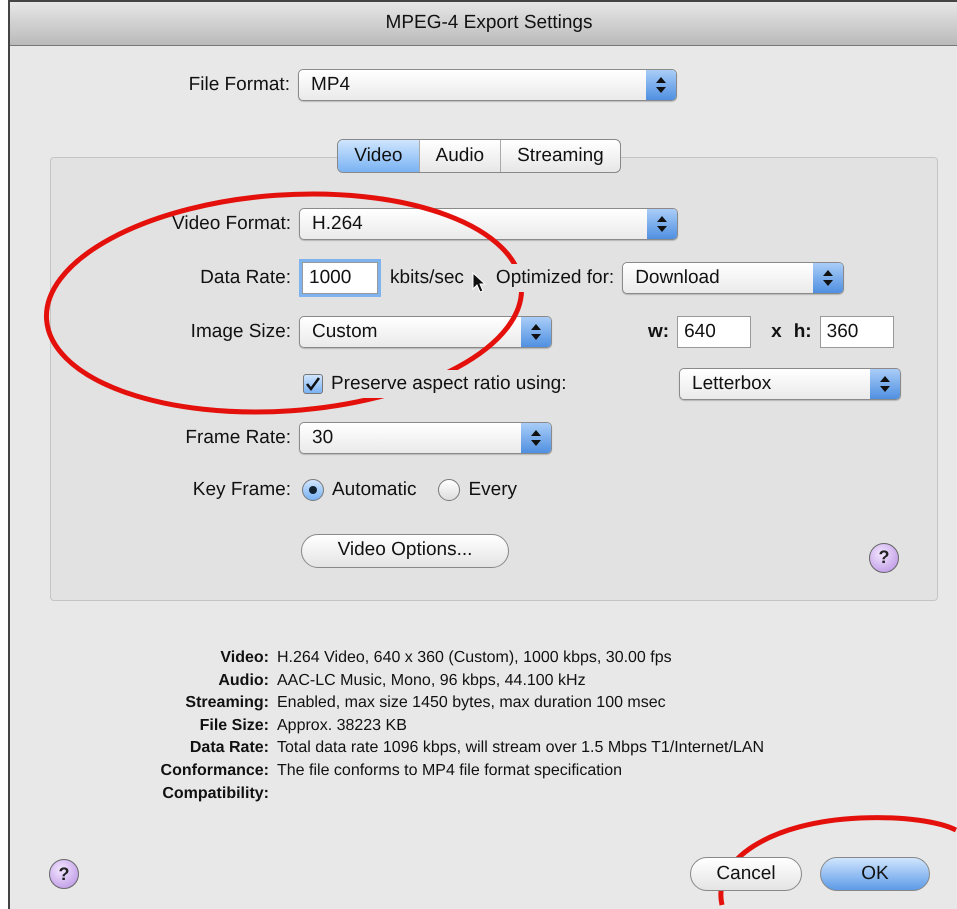 Image resolution: width=957 pixels, height=909 pixels. Describe the element at coordinates (427, 278) in the screenshot. I see `unit-label: kbits/sec` at that location.